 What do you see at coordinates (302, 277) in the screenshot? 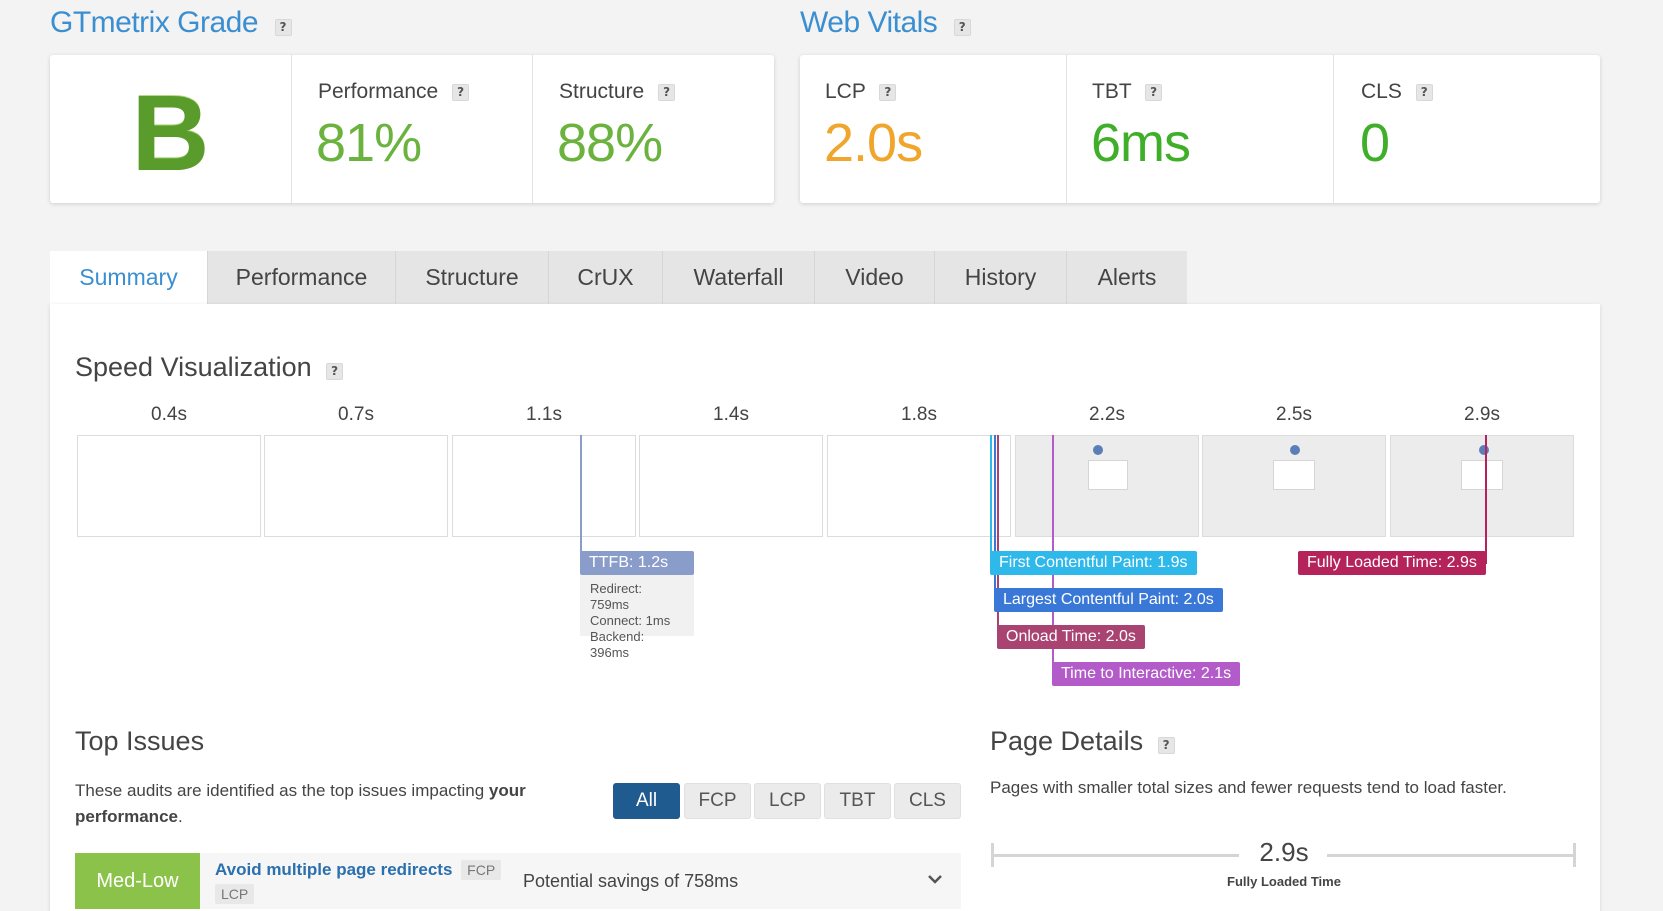
I see `tab-performance: Performance` at bounding box center [302, 277].